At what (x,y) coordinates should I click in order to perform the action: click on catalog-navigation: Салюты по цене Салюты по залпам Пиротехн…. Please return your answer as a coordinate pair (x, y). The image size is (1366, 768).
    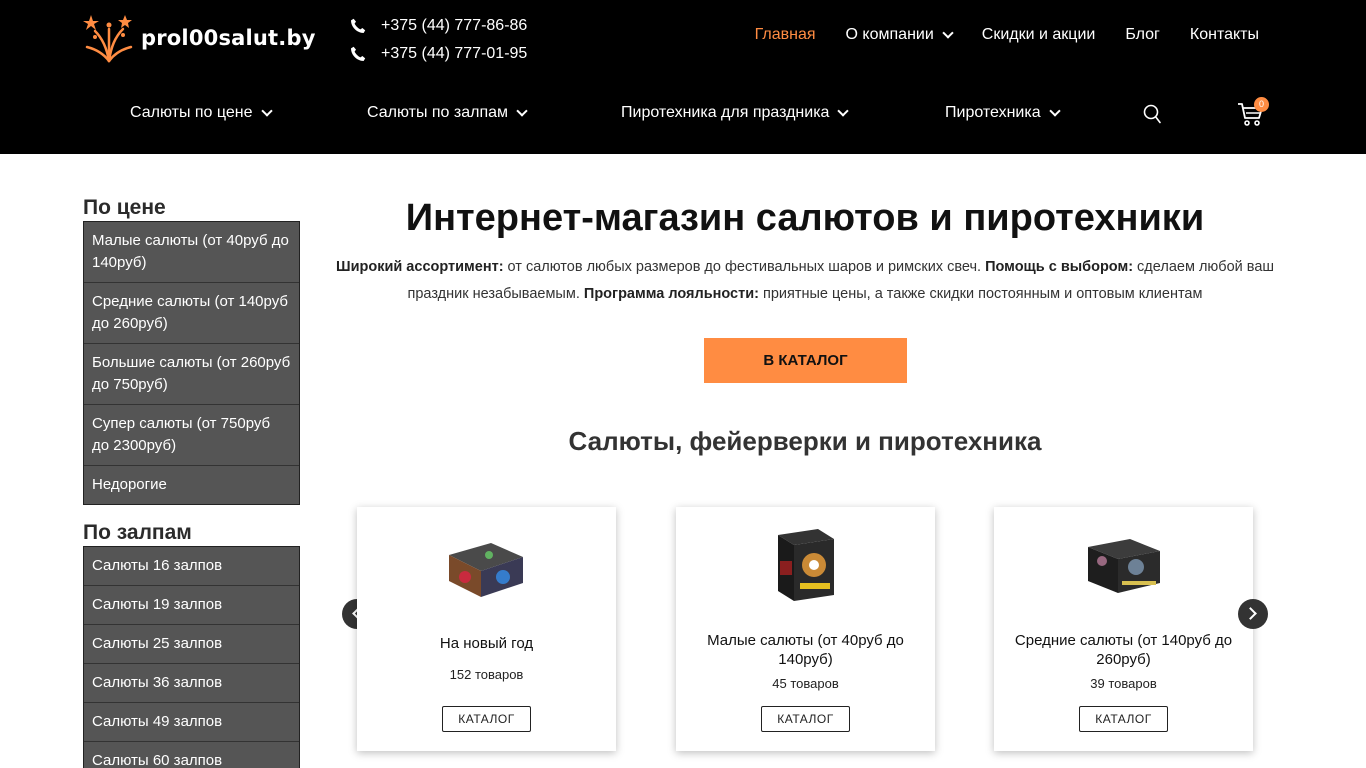
    Looking at the image, I should click on (683, 115).